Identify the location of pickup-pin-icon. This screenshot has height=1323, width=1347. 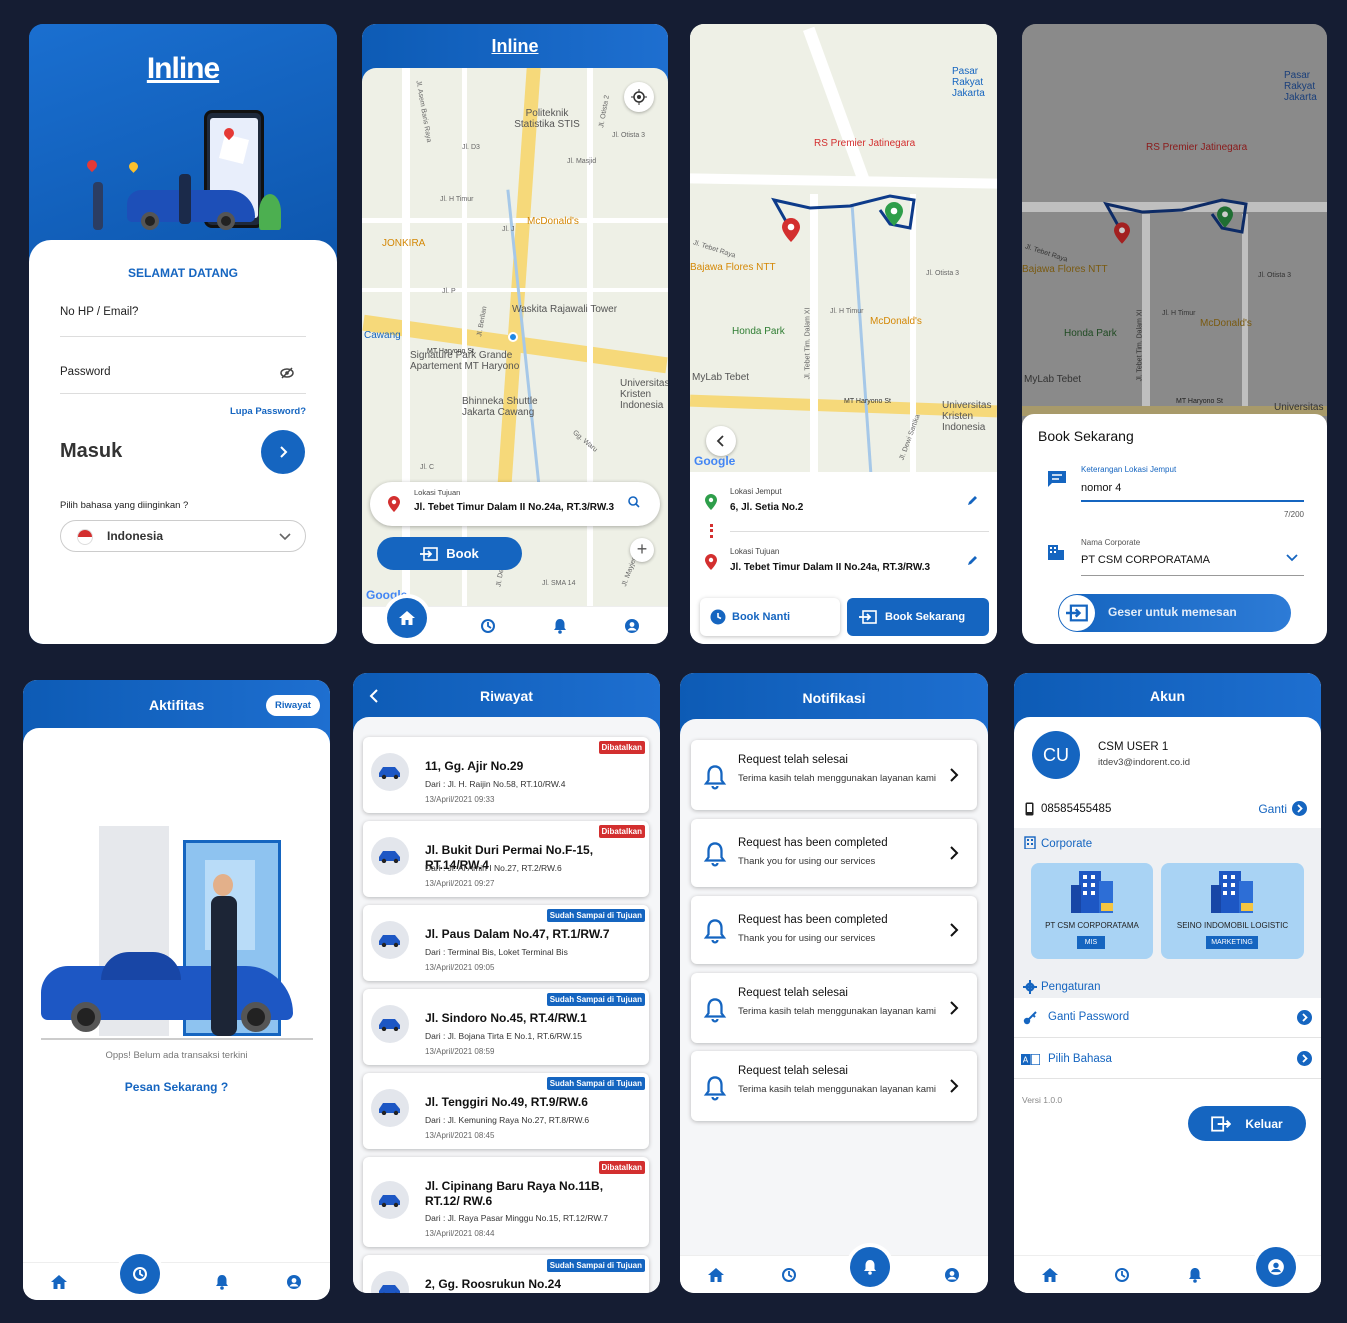
(791, 230).